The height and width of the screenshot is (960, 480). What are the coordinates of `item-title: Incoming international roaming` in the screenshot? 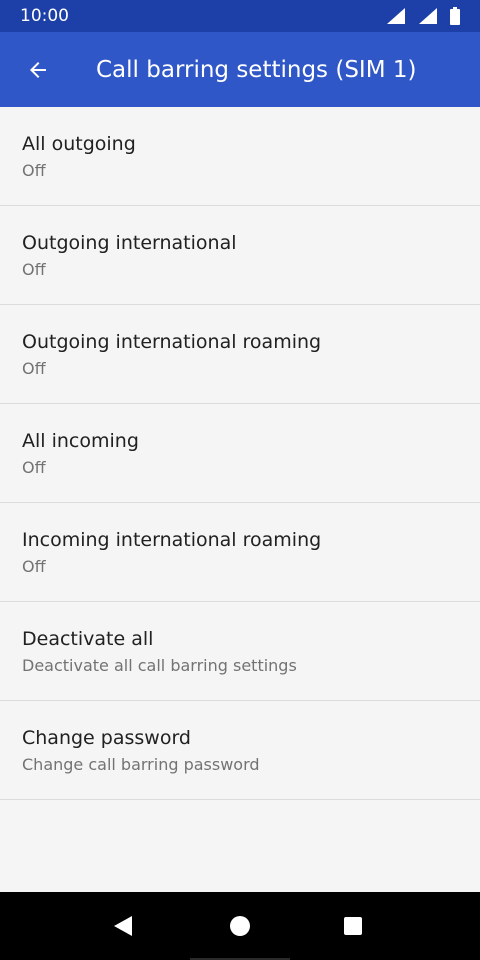 It's located at (172, 540).